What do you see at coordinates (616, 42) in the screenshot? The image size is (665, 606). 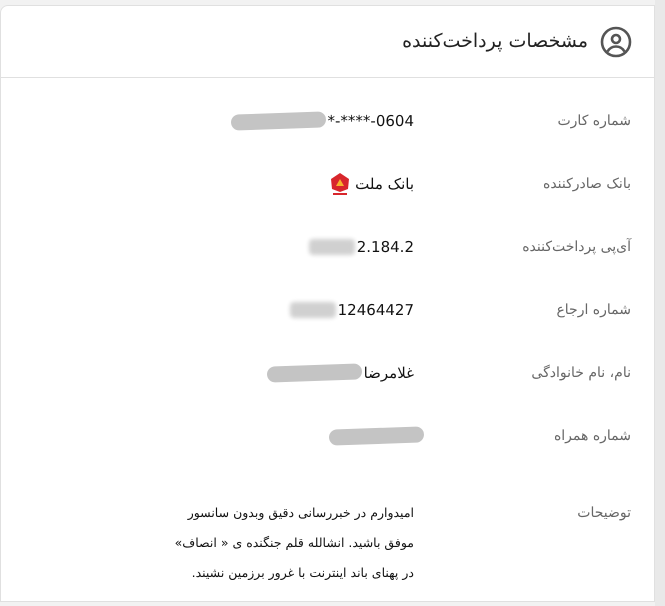 I see `user-icon` at bounding box center [616, 42].